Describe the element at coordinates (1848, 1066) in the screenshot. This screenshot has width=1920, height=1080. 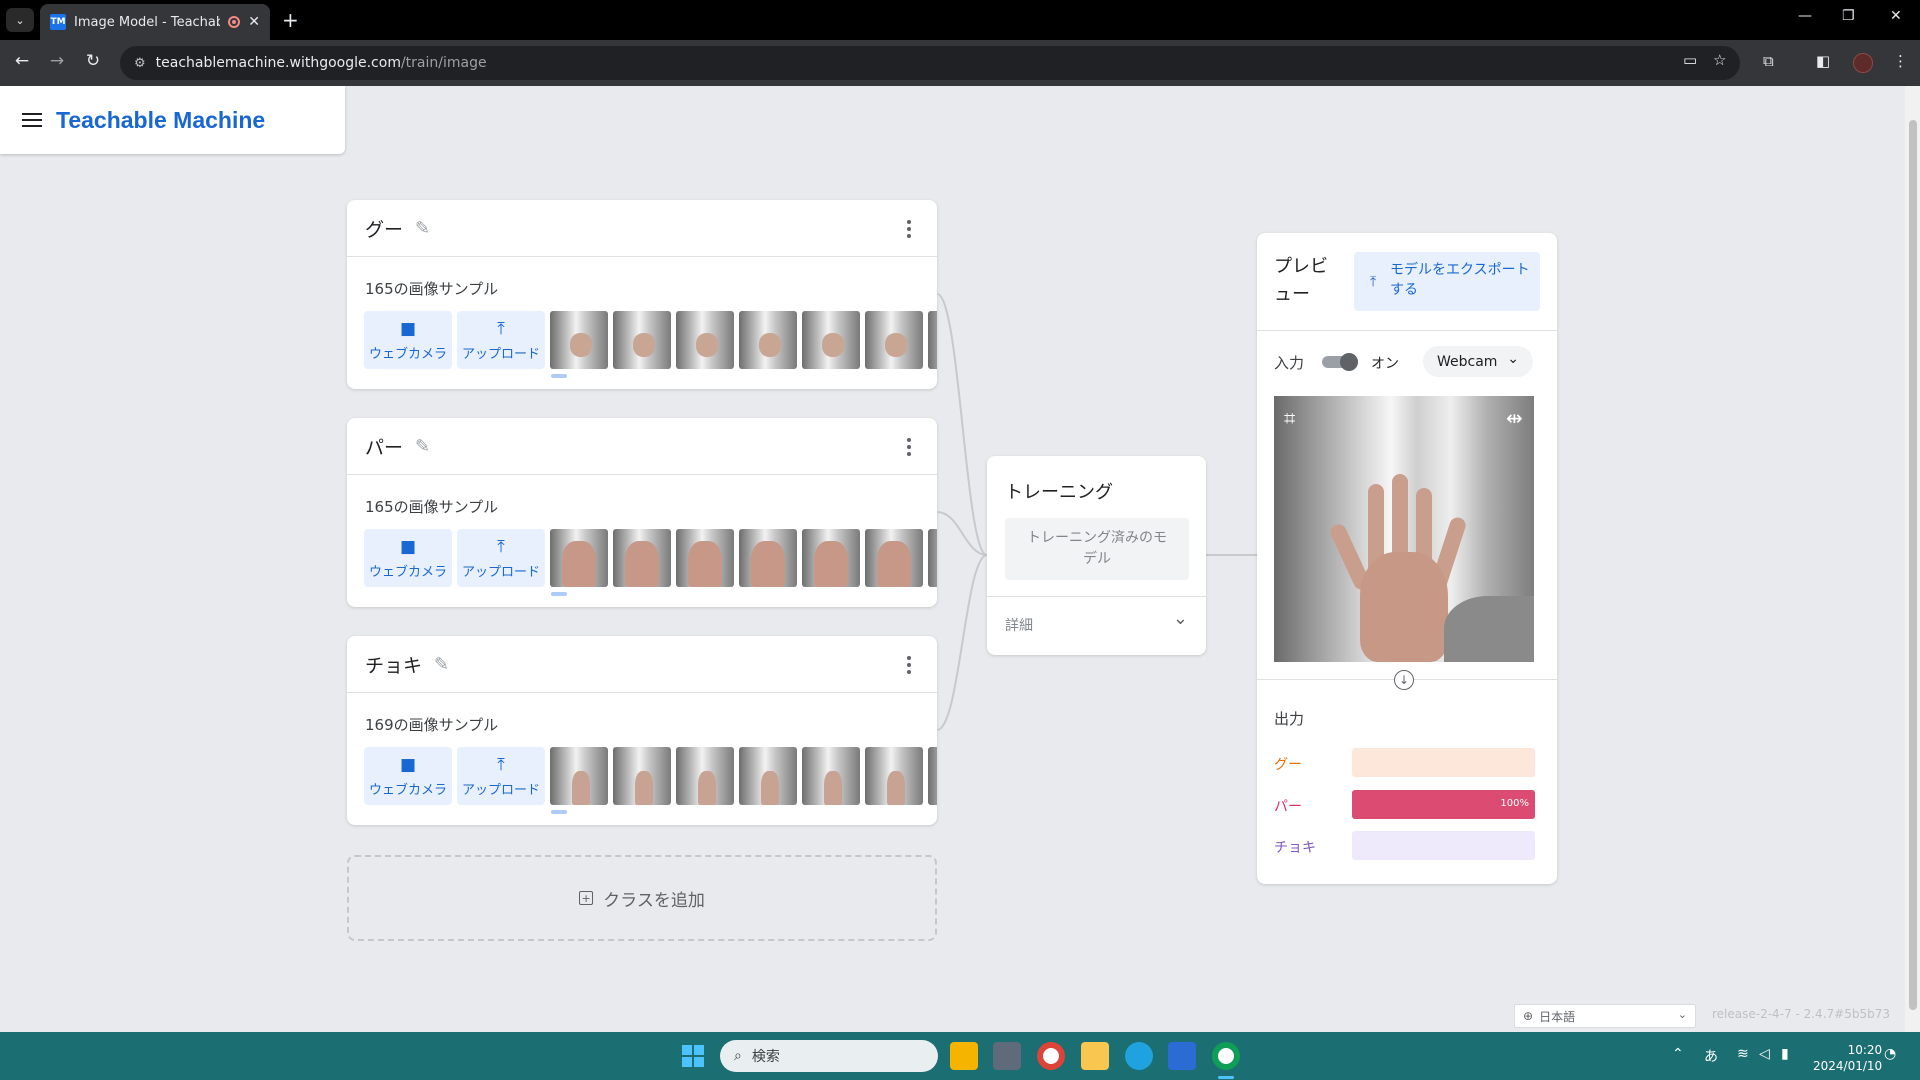
I see `clock-date: 2024/01/10` at that location.